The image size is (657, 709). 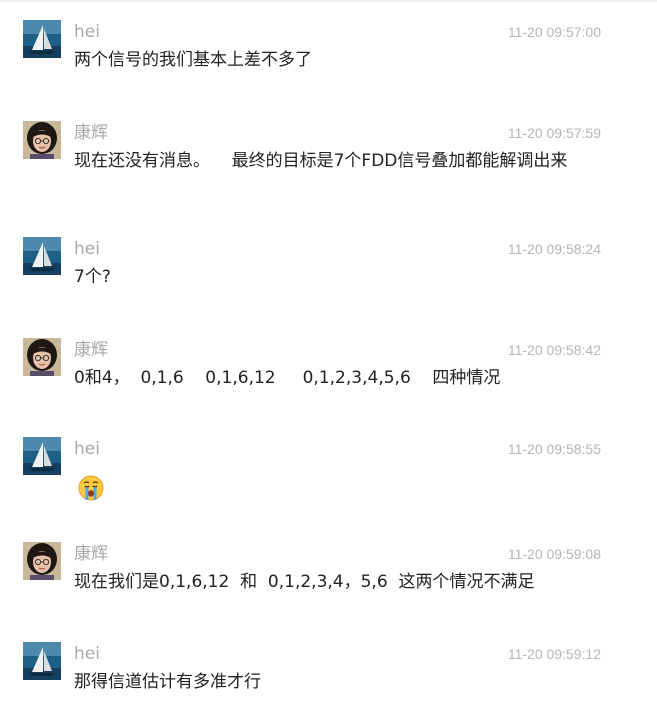 What do you see at coordinates (554, 654) in the screenshot?
I see `message-timestamp: 11-20 09:59:12` at bounding box center [554, 654].